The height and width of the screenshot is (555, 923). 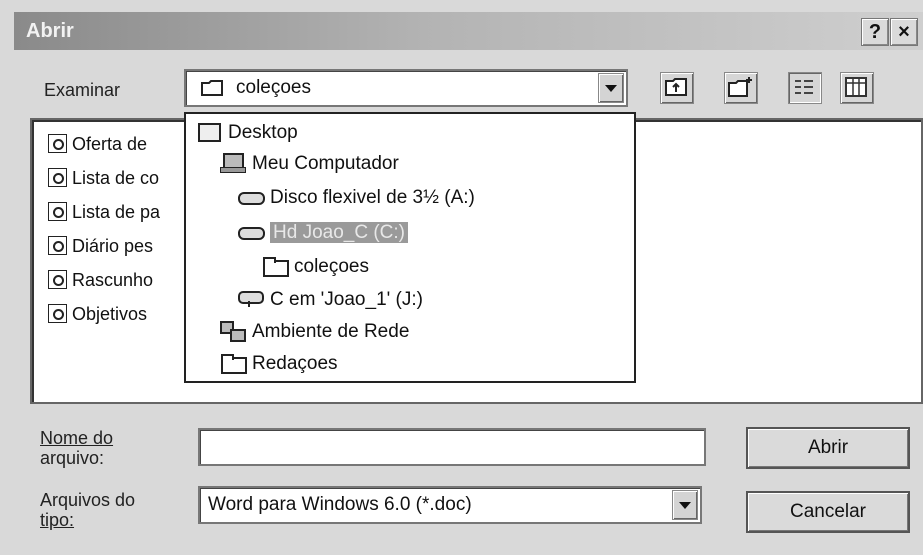 I want to click on window-title: Abrir, so click(x=50, y=31).